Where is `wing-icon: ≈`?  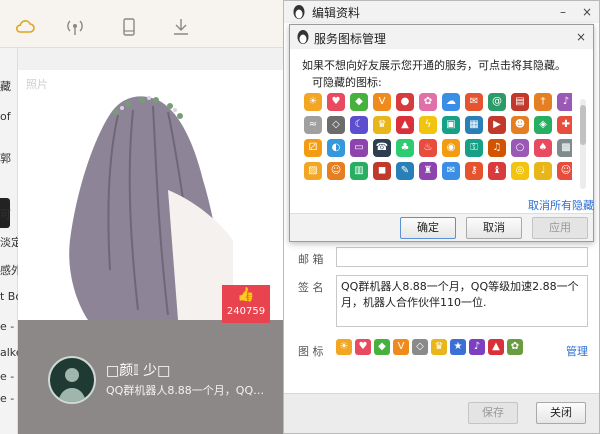
wing-icon: ≈ is located at coordinates (313, 125).